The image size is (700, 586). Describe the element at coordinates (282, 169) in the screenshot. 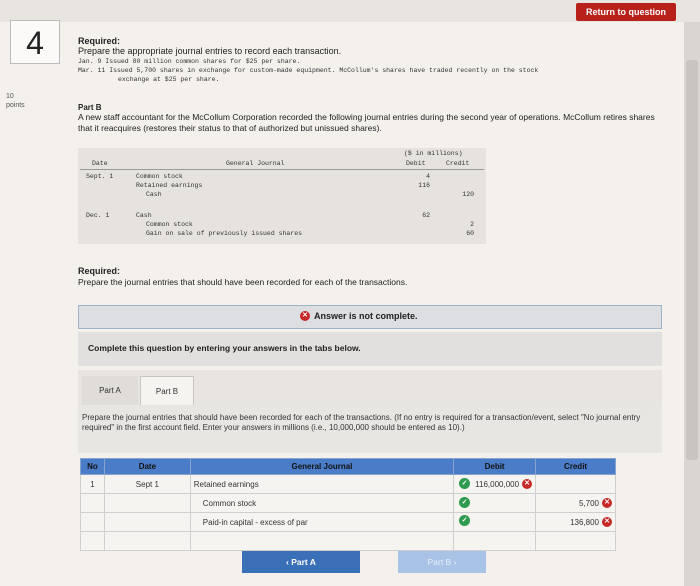

I see `journal-divider` at that location.